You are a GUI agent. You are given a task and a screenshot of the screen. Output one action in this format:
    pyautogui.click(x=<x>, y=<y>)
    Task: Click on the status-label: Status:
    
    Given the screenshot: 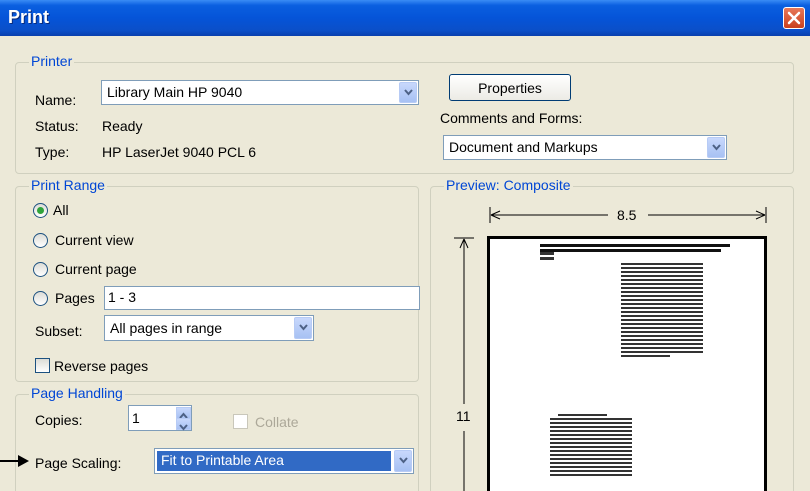 What is the action you would take?
    pyautogui.click(x=57, y=126)
    